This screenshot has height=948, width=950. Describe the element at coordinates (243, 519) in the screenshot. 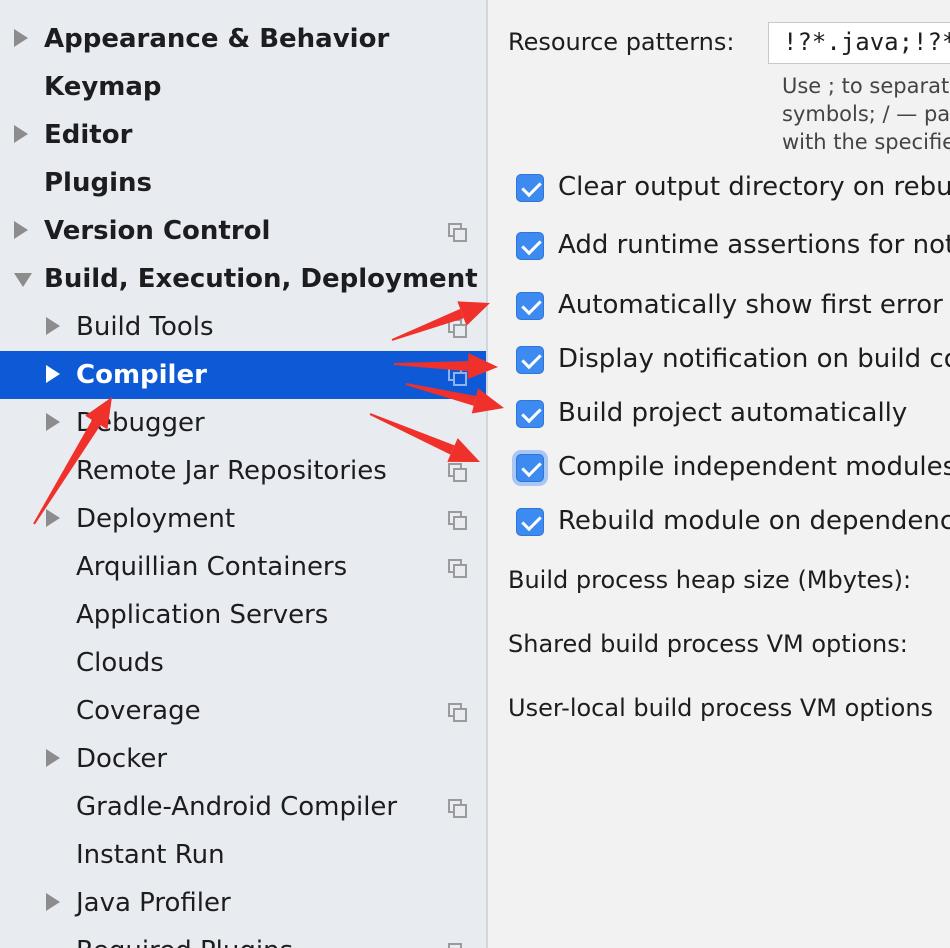

I see `sidebar-item-deployment: Deployment` at that location.